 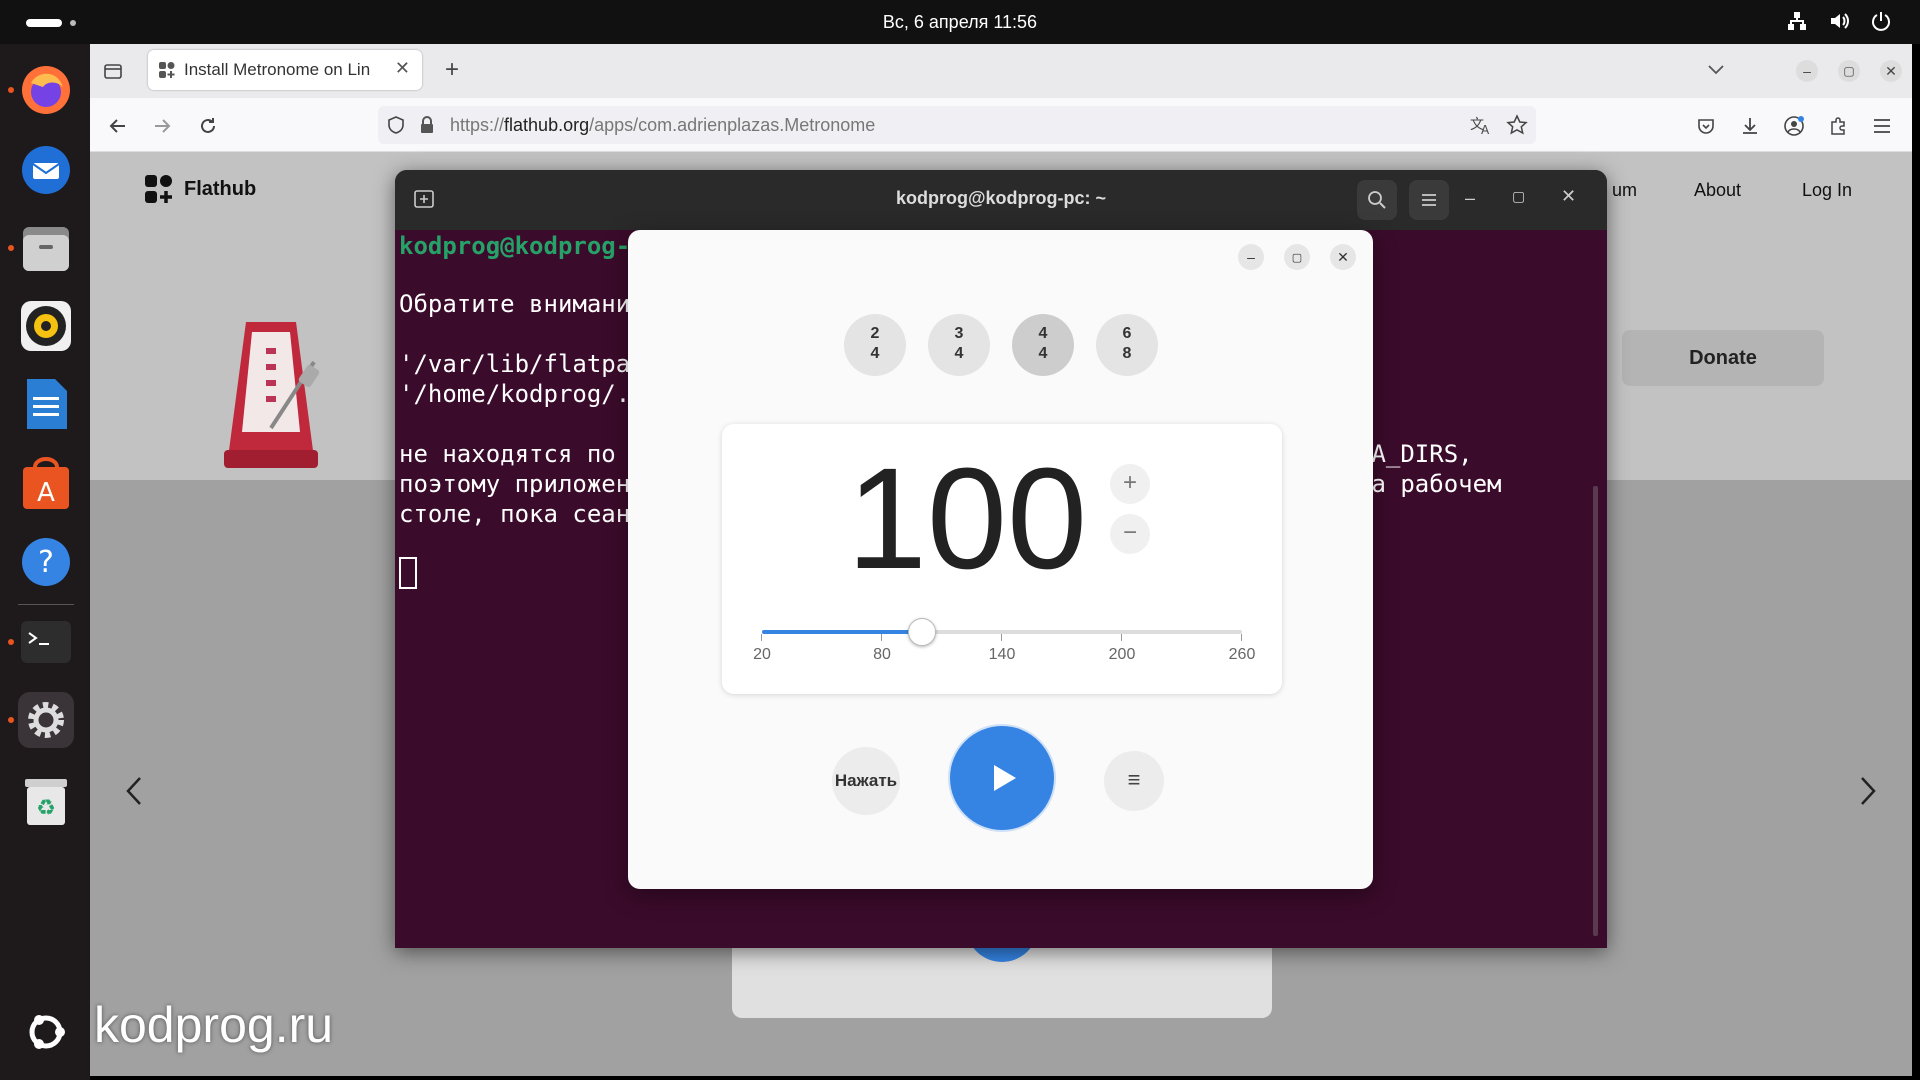 What do you see at coordinates (408, 573) in the screenshot?
I see `terminal-cursor` at bounding box center [408, 573].